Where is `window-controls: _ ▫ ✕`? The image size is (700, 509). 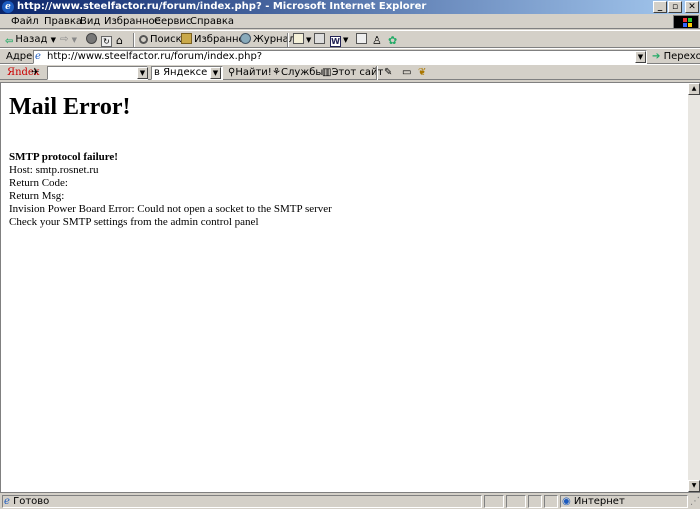 window-controls: _ ▫ ✕ is located at coordinates (676, 7).